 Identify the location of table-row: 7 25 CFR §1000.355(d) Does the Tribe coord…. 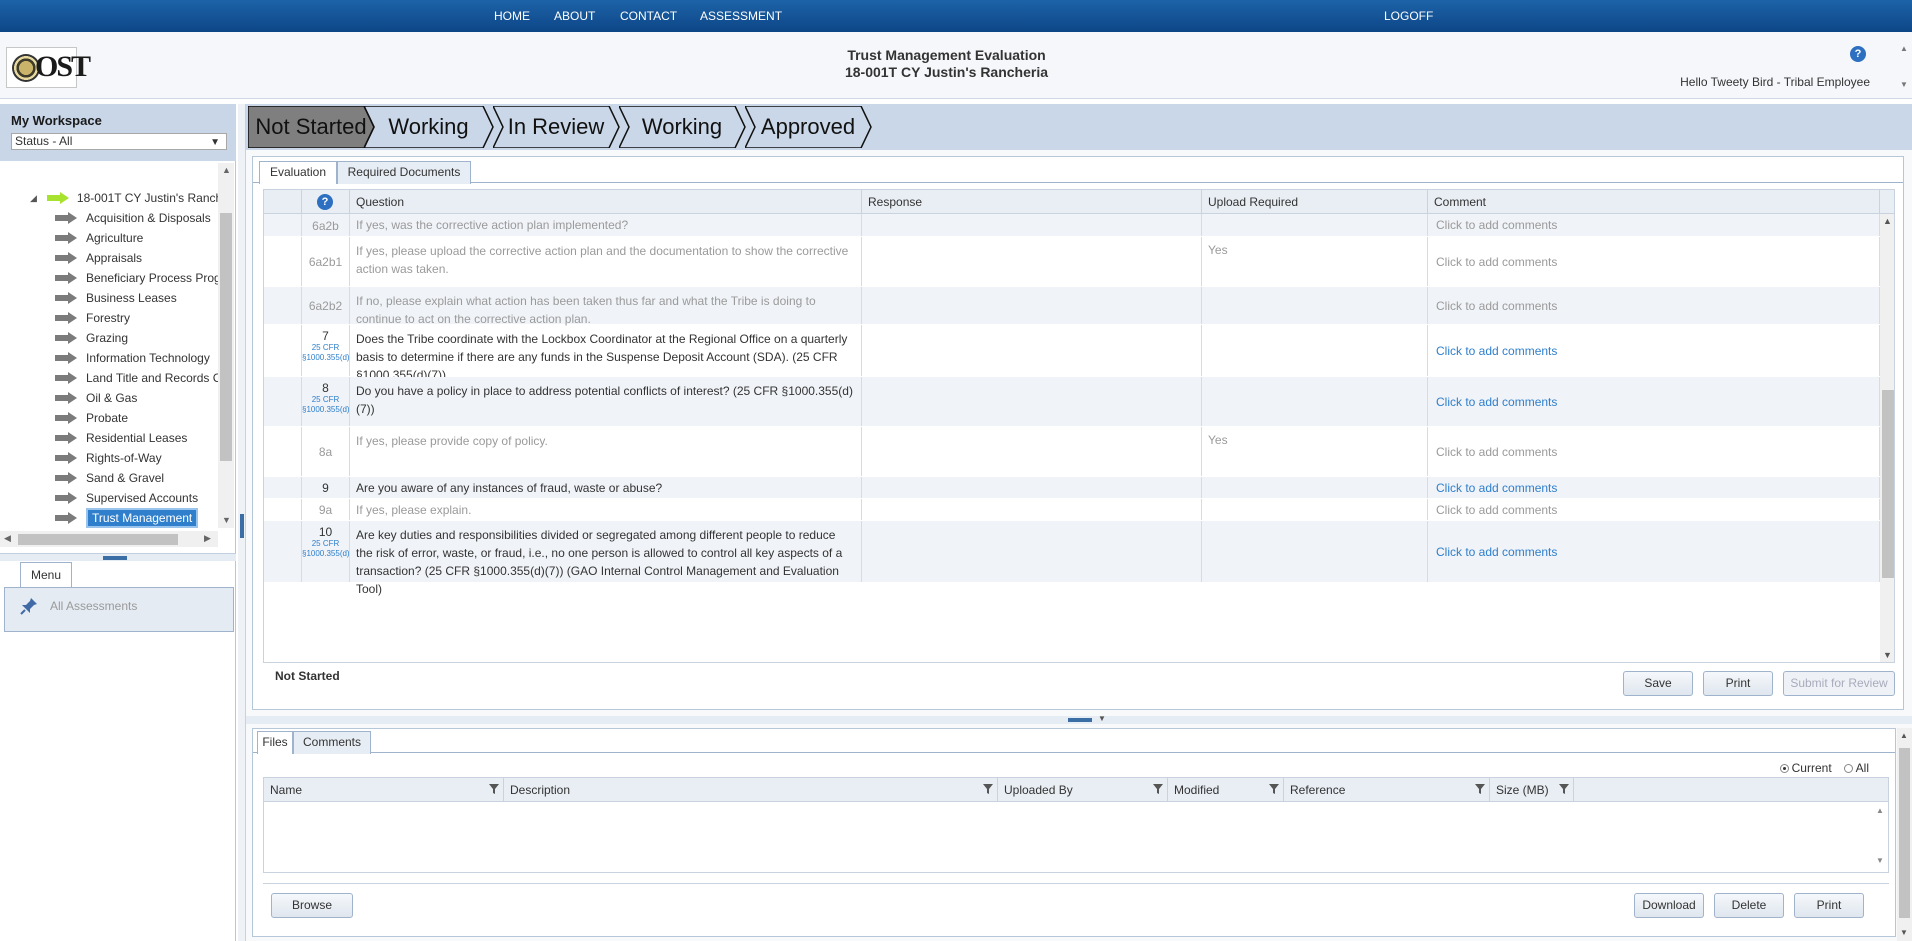
(1072, 353).